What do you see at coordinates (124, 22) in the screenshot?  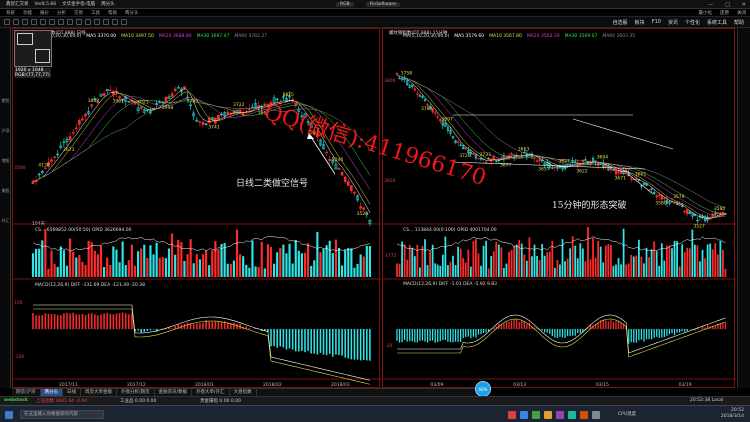 I see `settings-icon` at bounding box center [124, 22].